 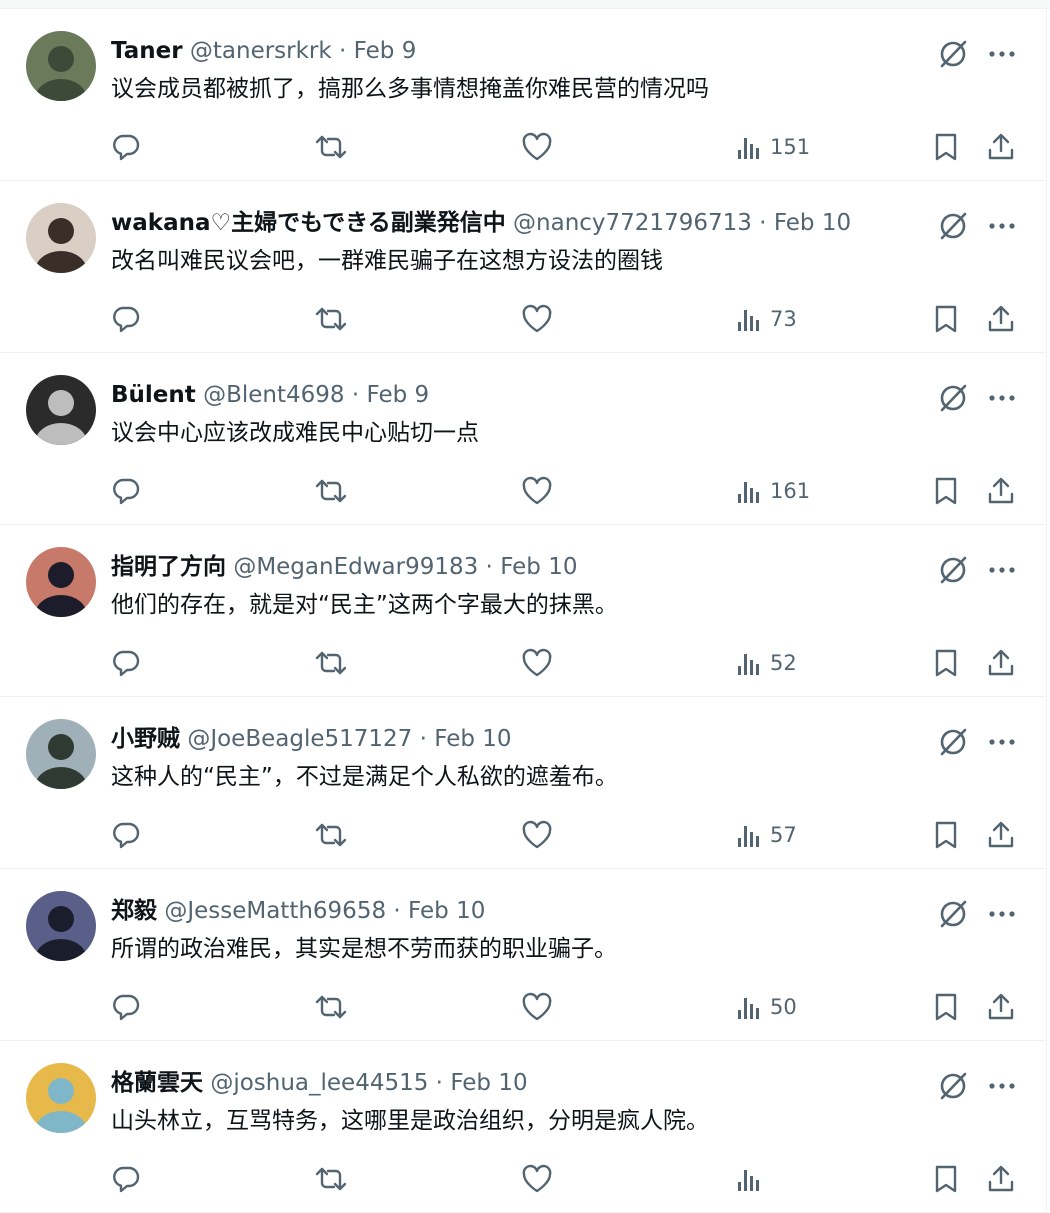 I want to click on handle: @joshua_lee44515, so click(x=319, y=1083).